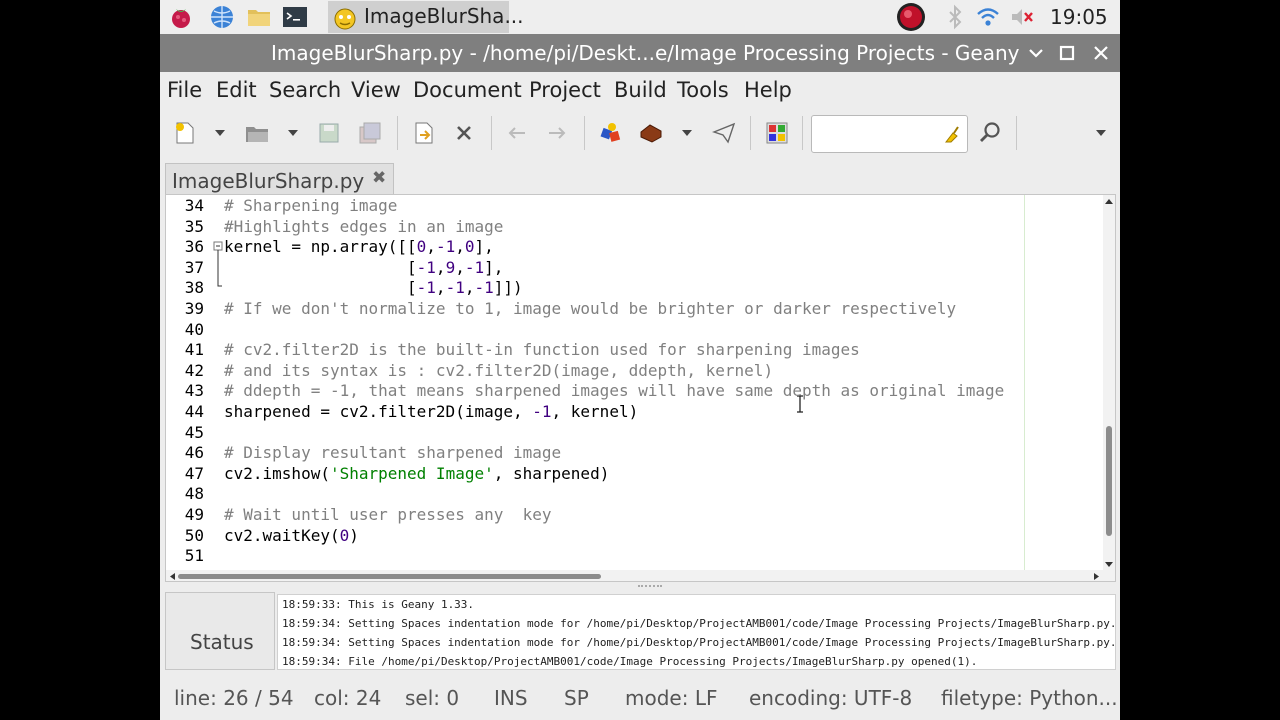 The width and height of the screenshot is (1280, 720). I want to click on menu-help: Help, so click(768, 90).